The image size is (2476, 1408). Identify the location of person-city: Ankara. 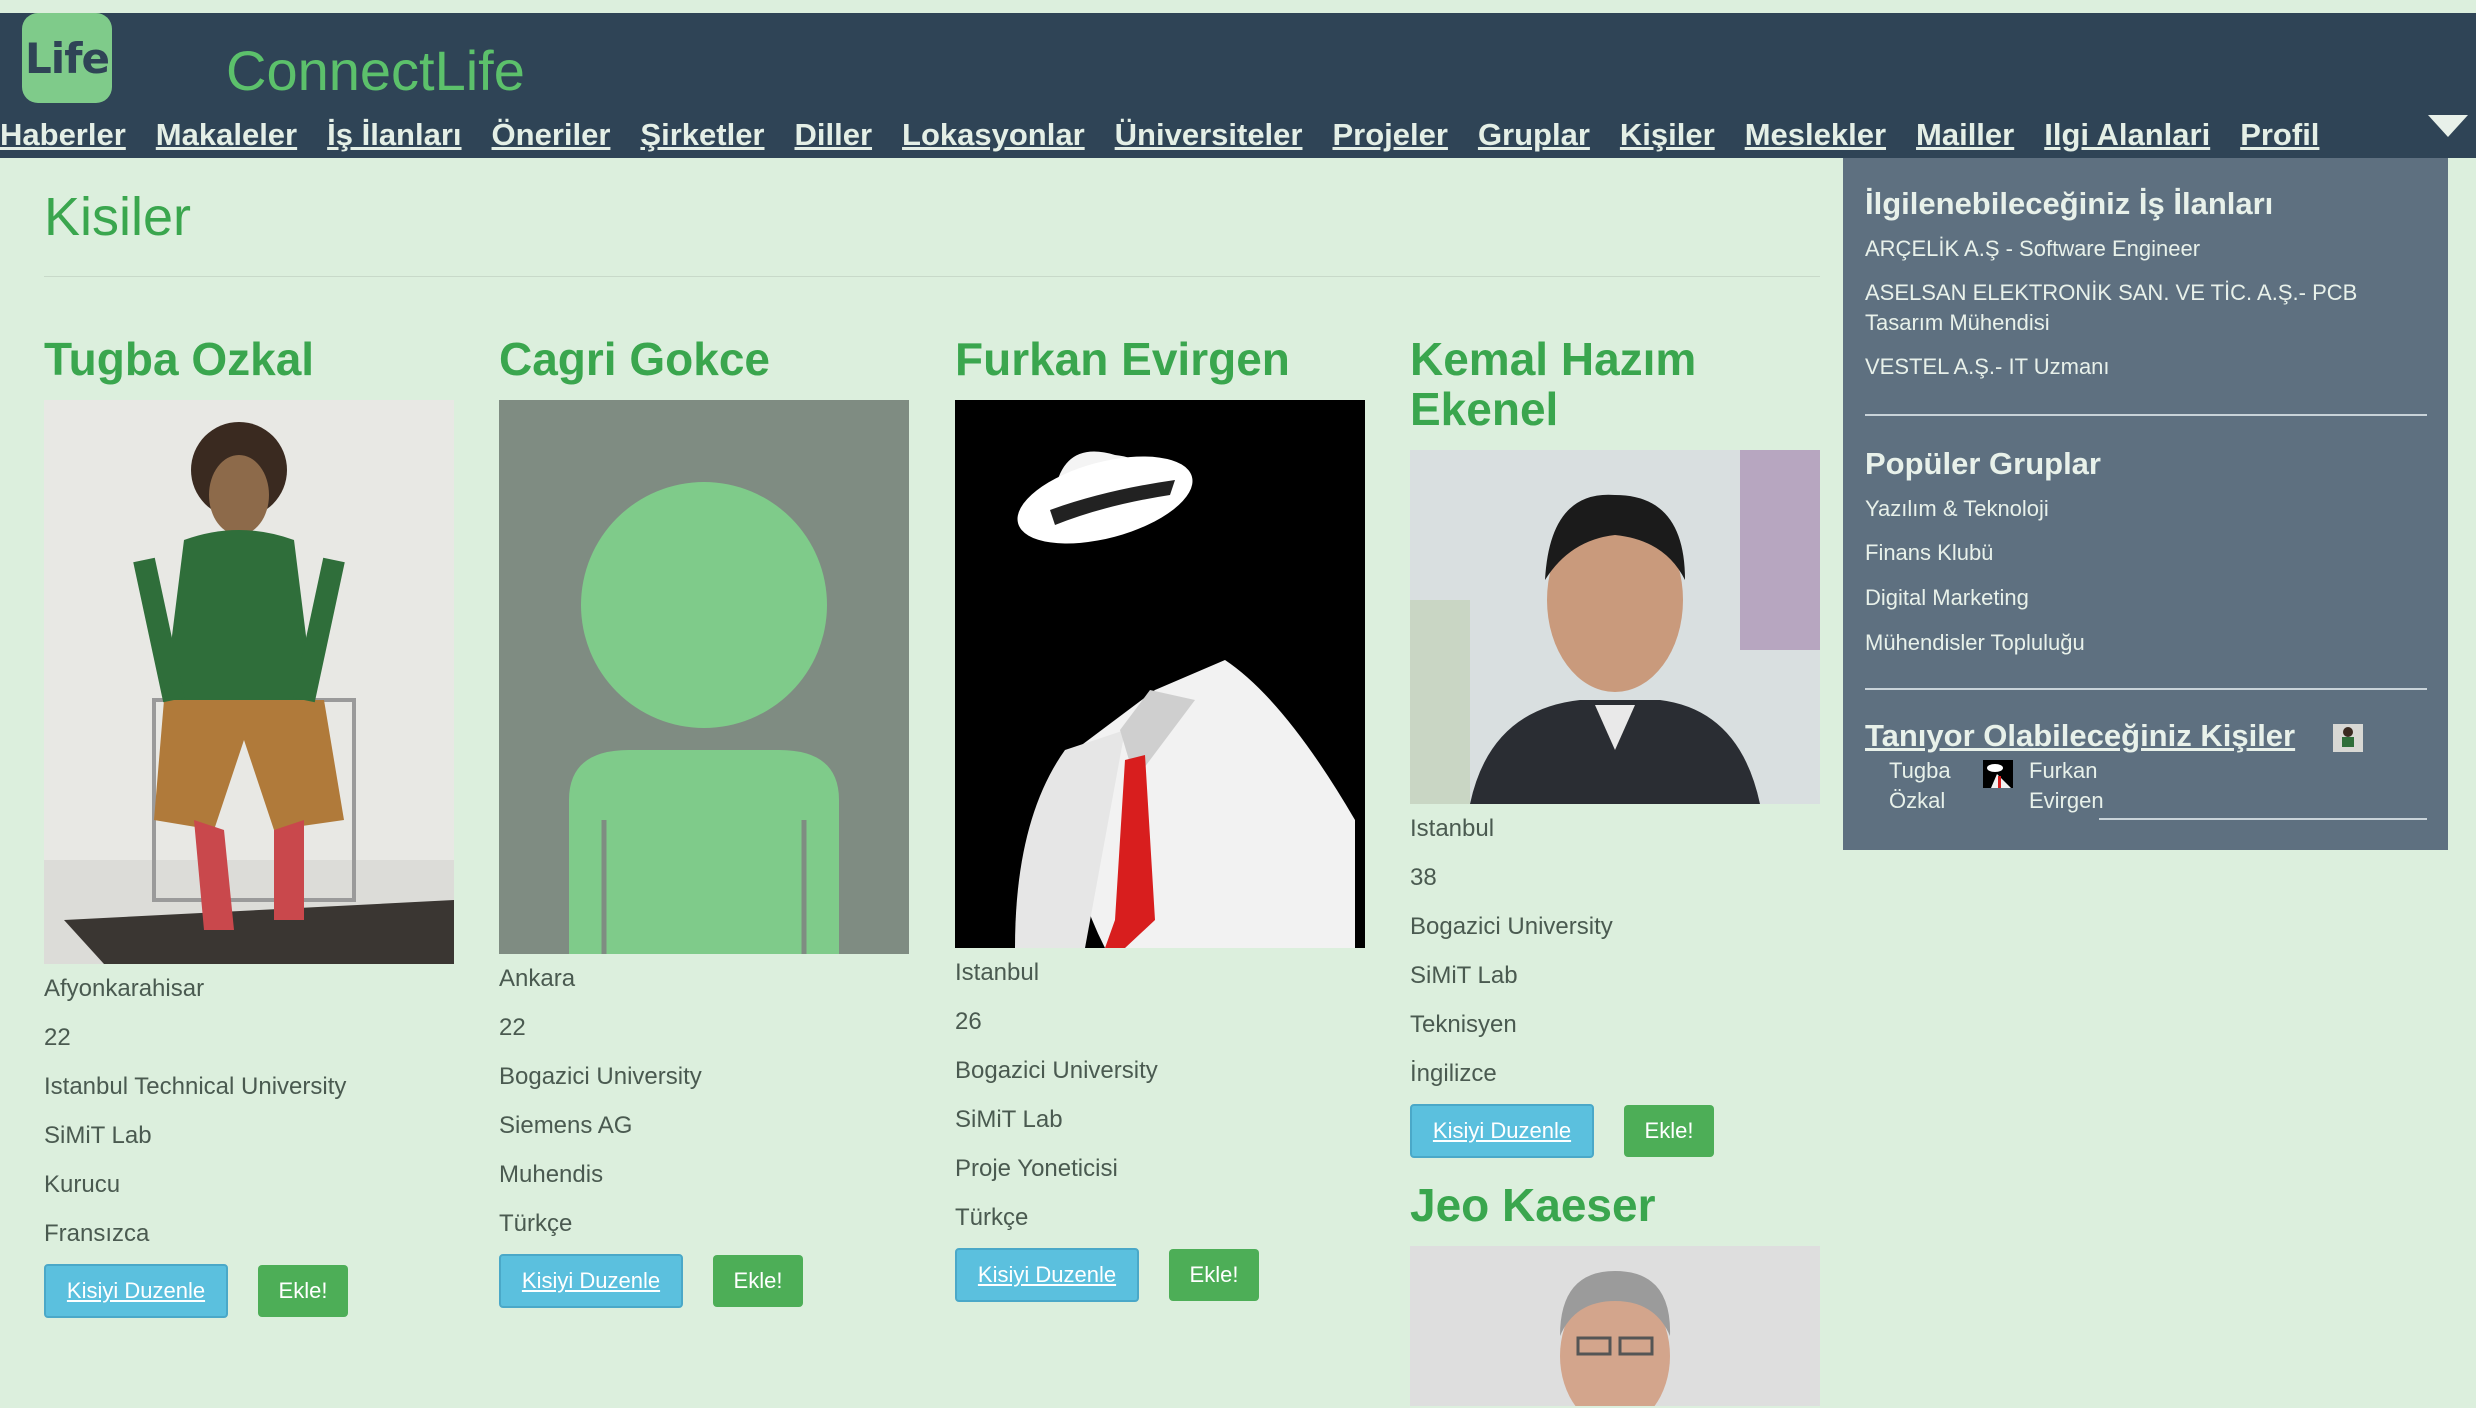
(537, 978).